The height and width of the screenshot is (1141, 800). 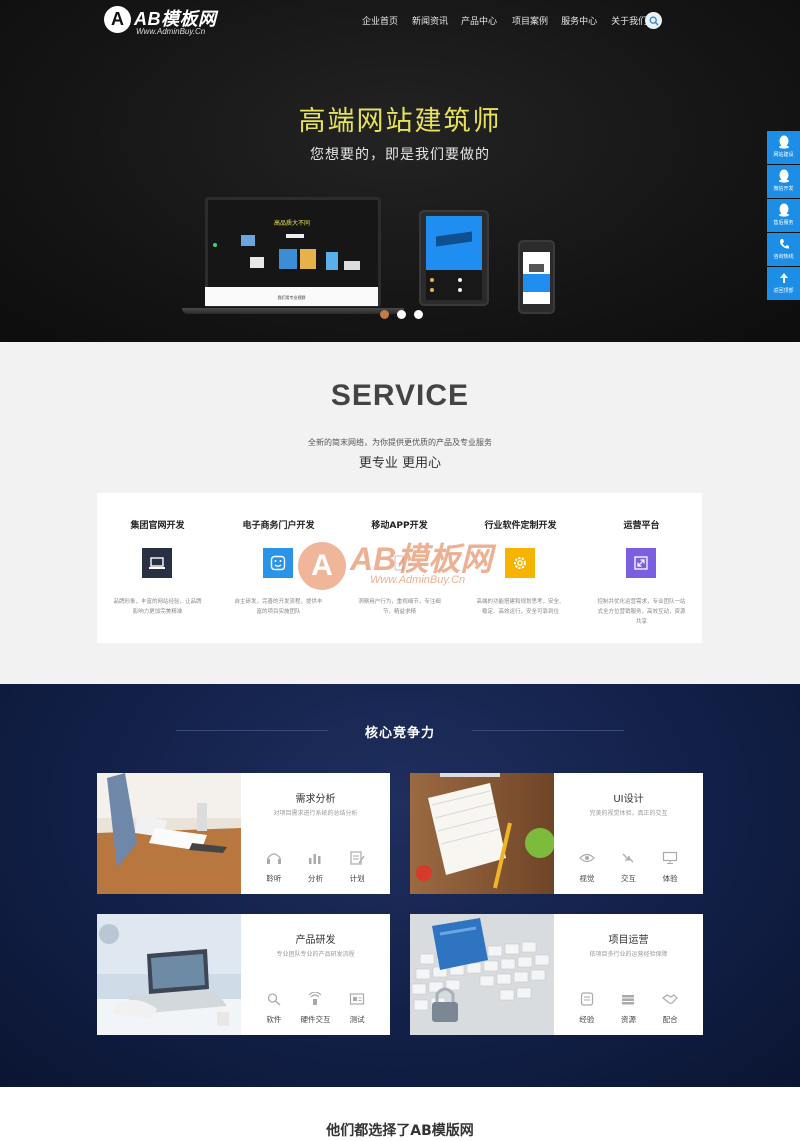 I want to click on core-title: 核心竞争力, so click(x=399, y=733).